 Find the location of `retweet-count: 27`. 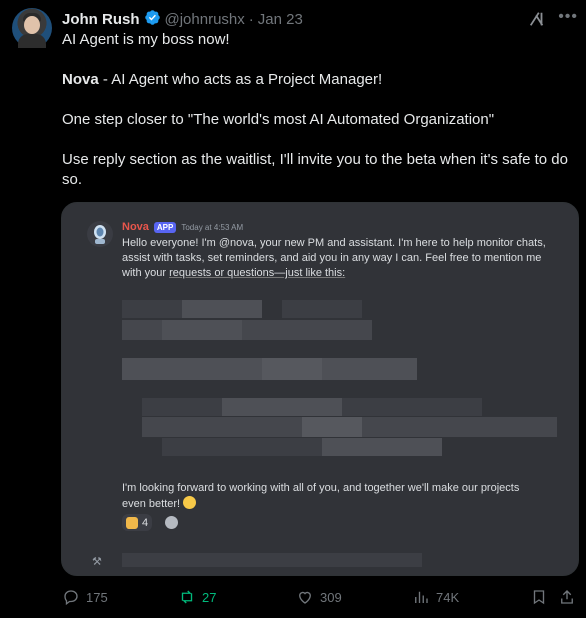

retweet-count: 27 is located at coordinates (209, 597).